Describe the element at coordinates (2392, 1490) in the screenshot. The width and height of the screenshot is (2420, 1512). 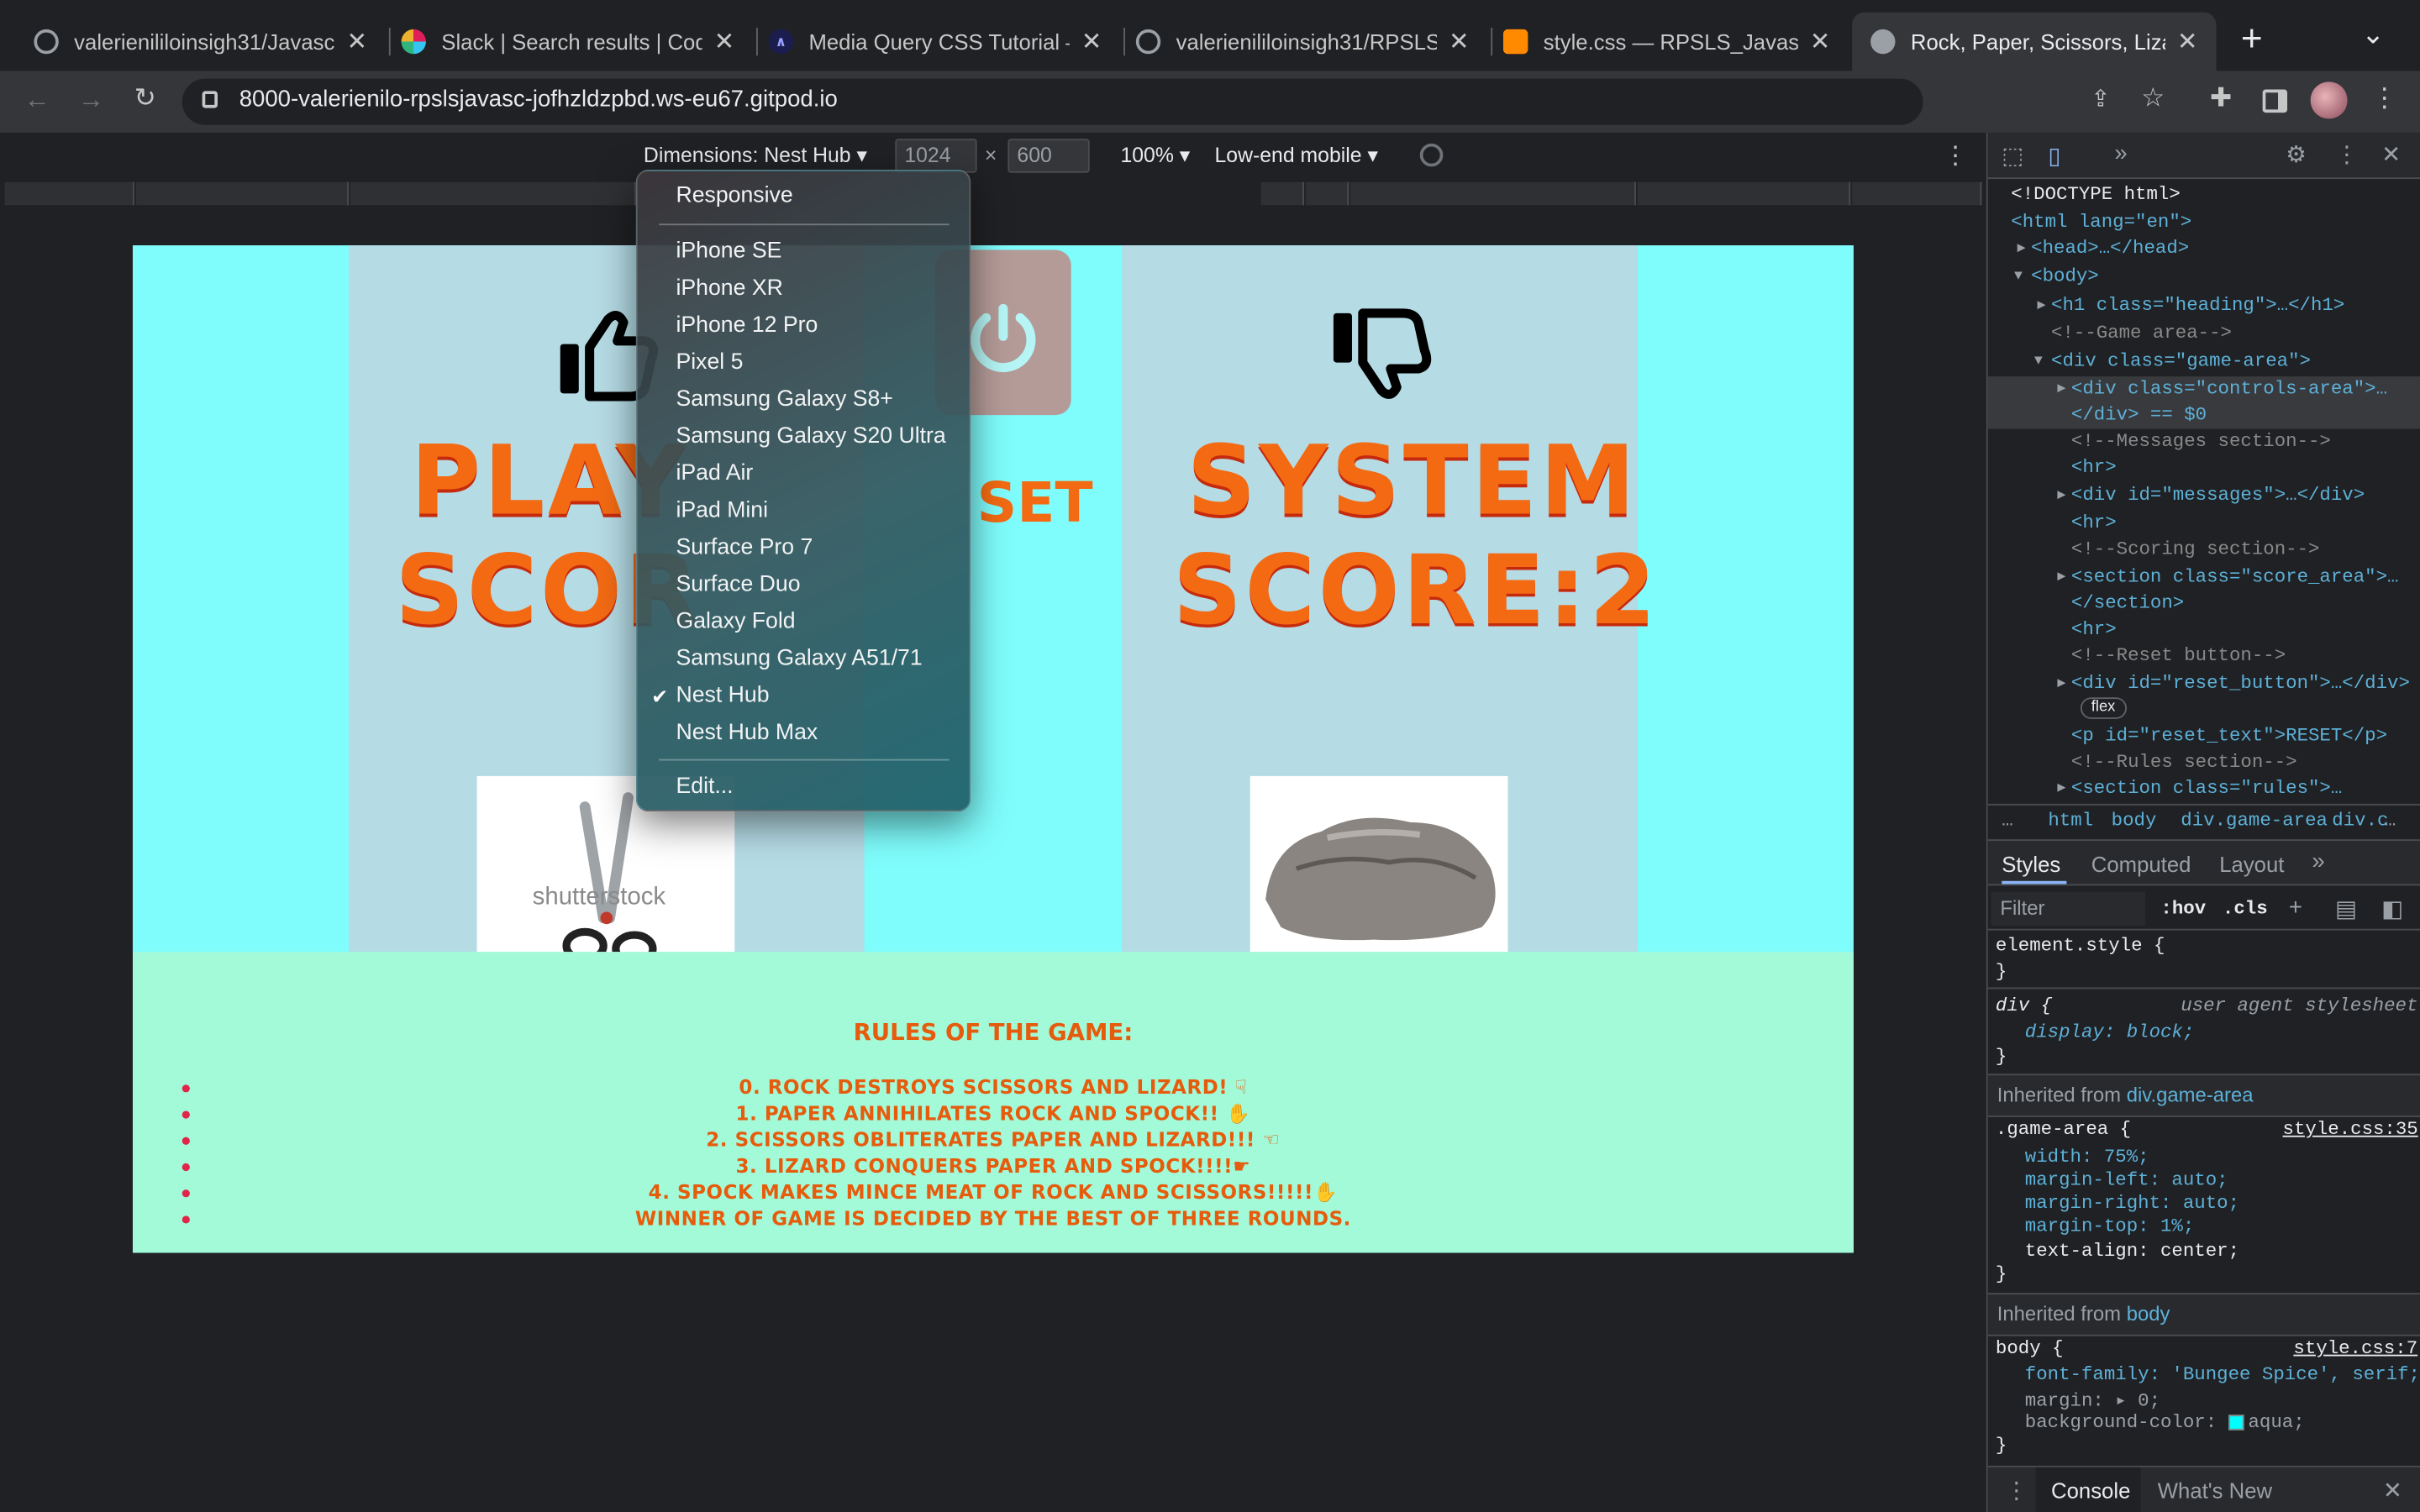
I see `close-drawer-icon: ✕` at that location.